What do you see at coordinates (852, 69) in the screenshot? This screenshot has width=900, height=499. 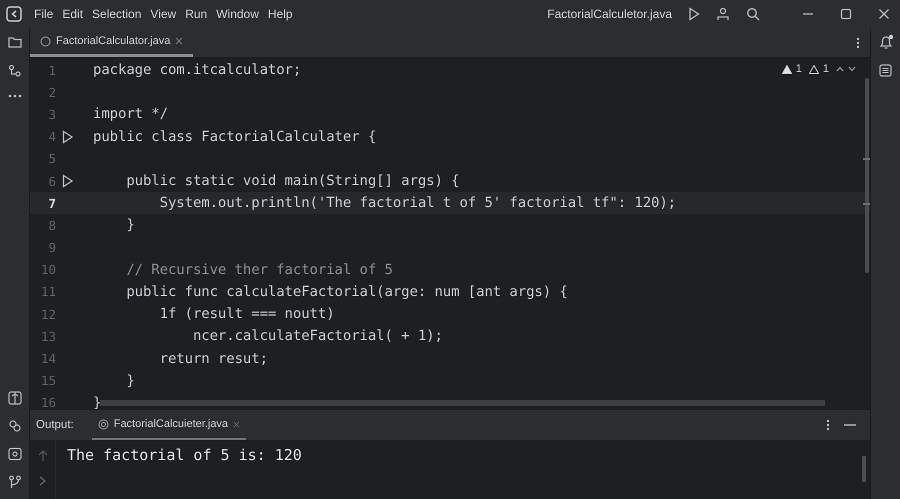 I see `chevron-down-icon` at bounding box center [852, 69].